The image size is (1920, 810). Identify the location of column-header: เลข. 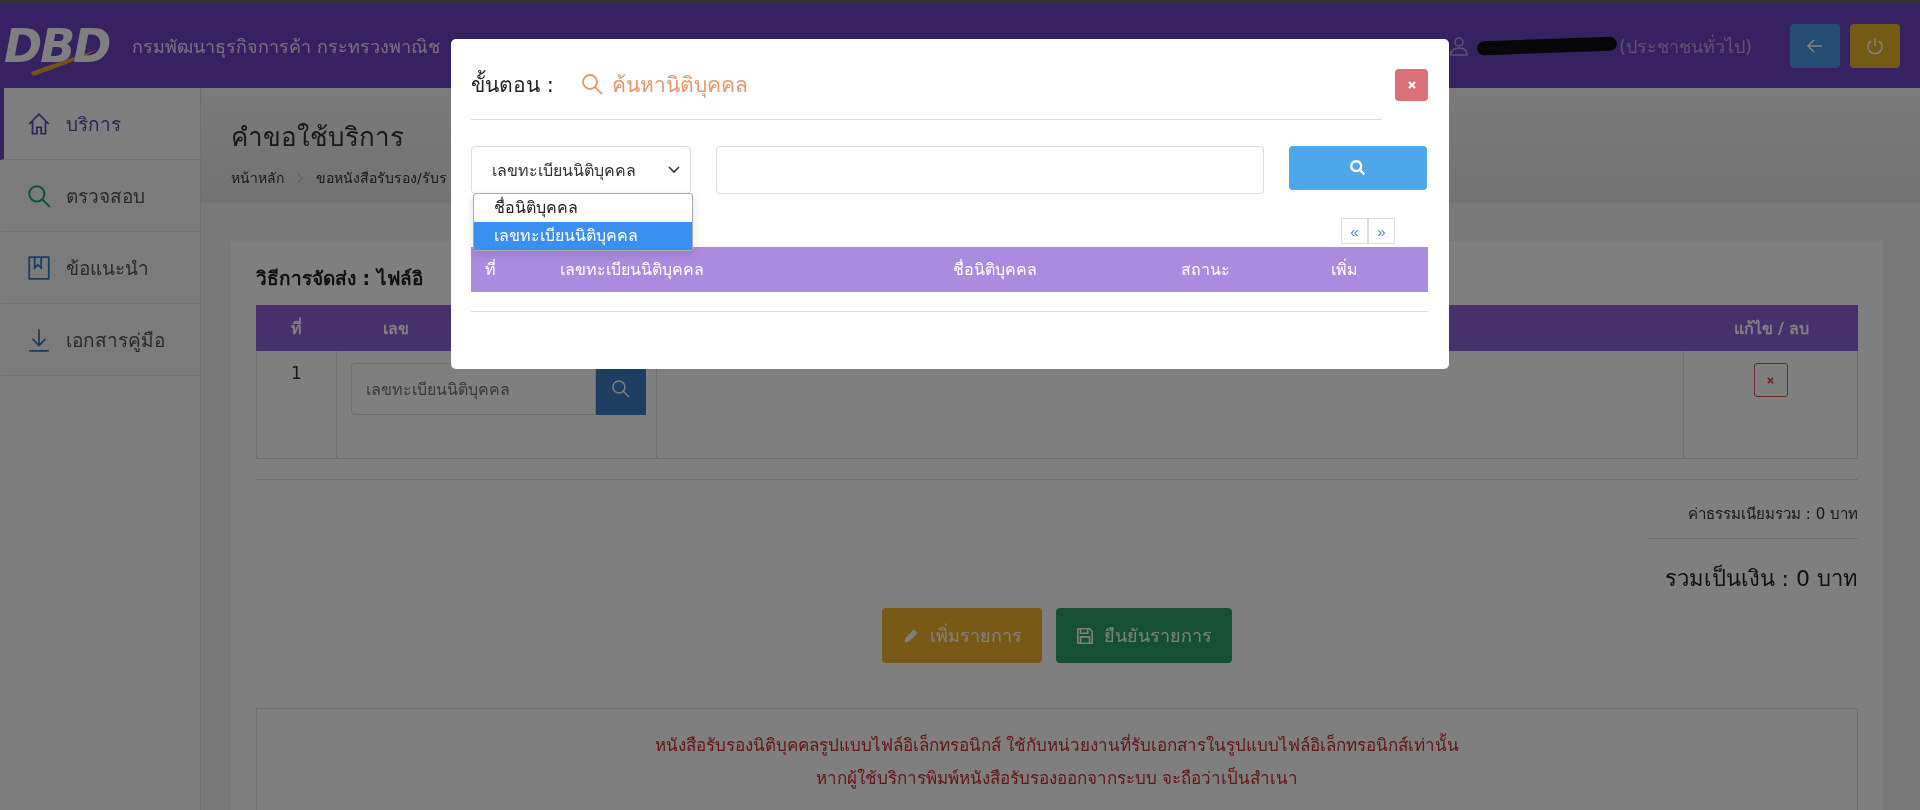
(396, 328).